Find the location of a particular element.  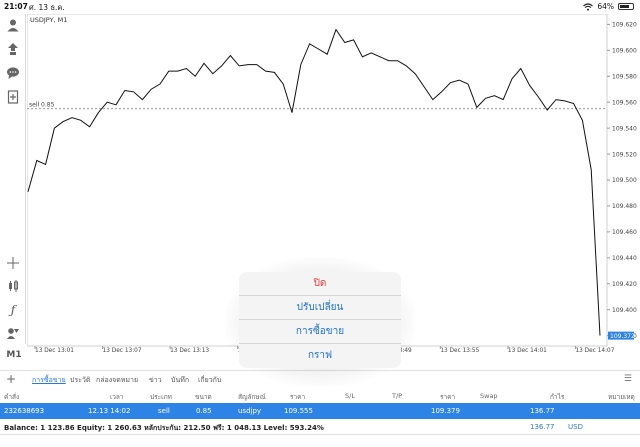

cell-type: sell is located at coordinates (164, 411).